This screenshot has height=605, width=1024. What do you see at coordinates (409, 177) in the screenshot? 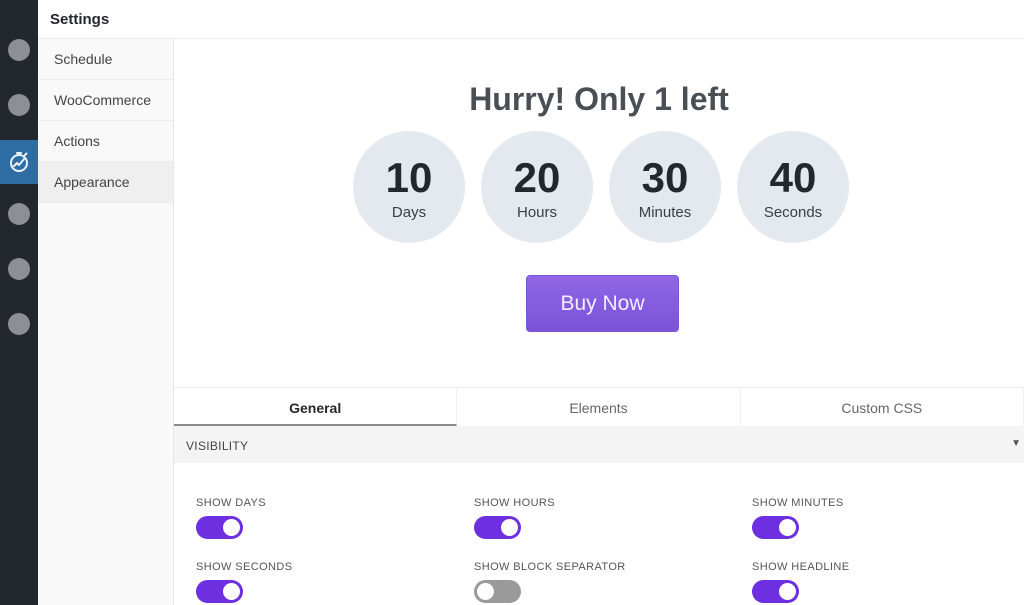
I see `days-value: 10` at bounding box center [409, 177].